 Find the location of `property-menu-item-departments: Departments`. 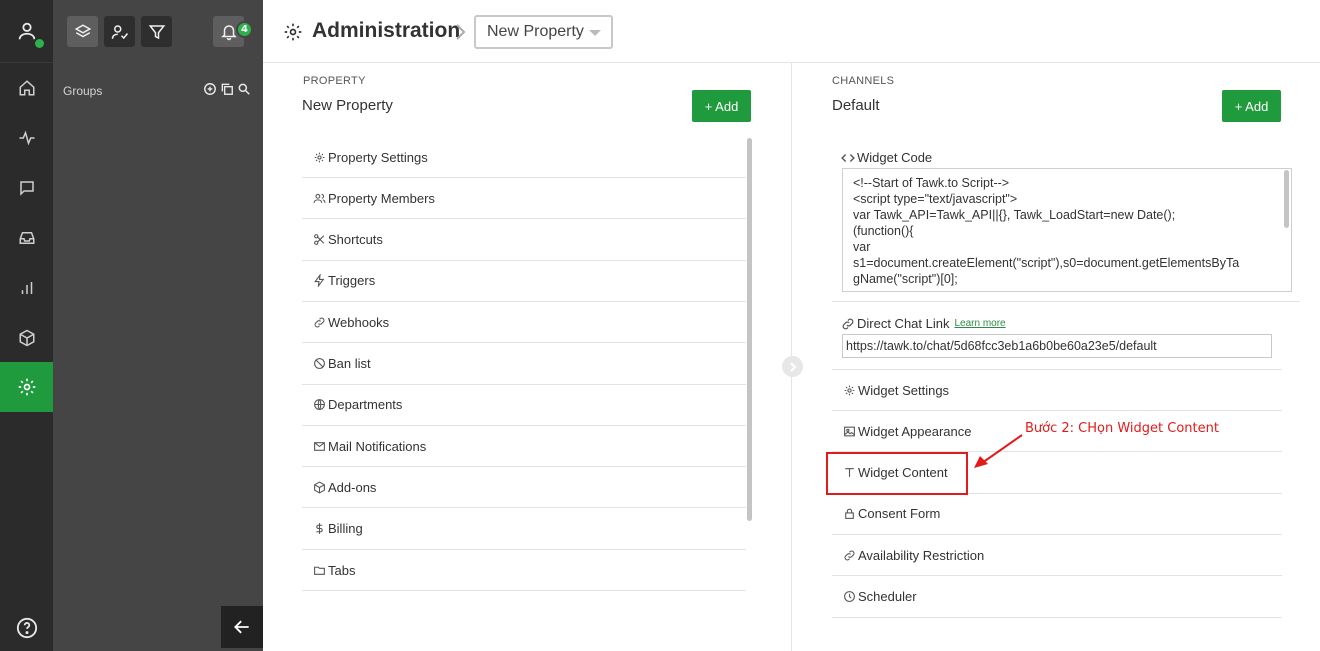

property-menu-item-departments: Departments is located at coordinates (524, 405).